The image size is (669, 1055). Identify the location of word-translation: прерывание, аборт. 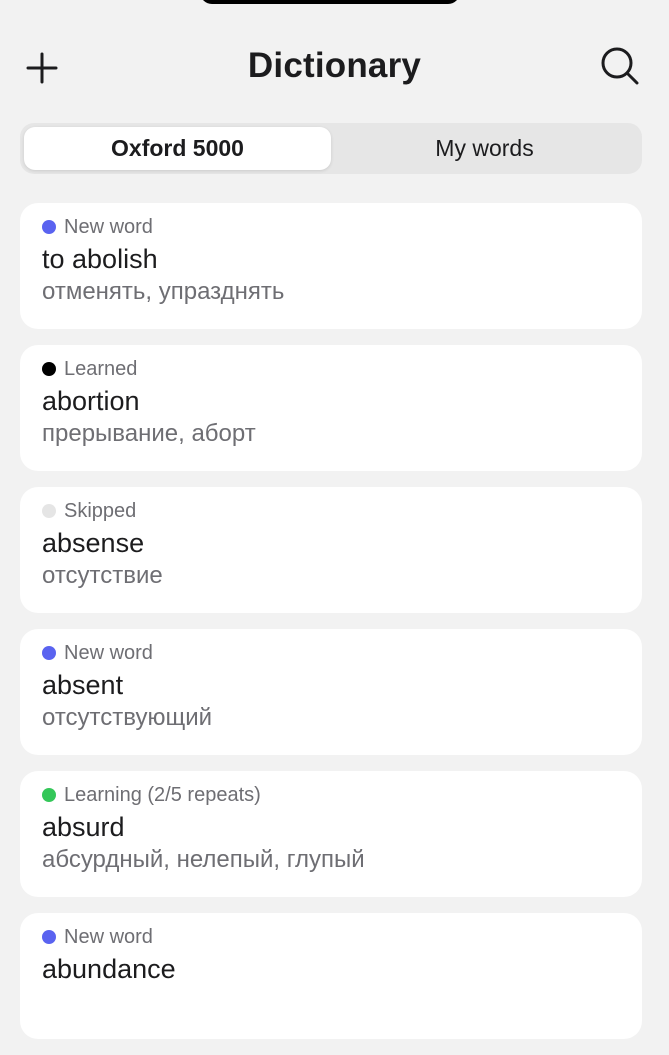
(149, 433).